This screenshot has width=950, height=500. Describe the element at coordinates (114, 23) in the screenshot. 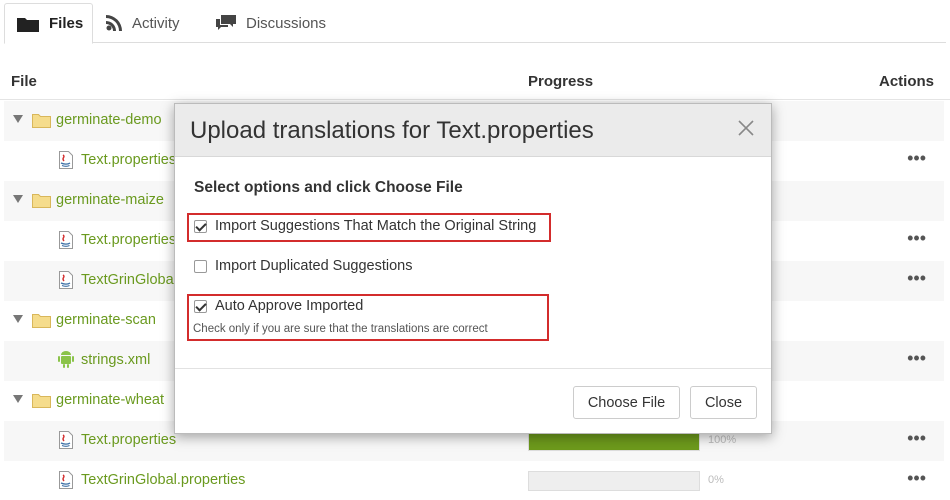

I see `rss-icon` at that location.